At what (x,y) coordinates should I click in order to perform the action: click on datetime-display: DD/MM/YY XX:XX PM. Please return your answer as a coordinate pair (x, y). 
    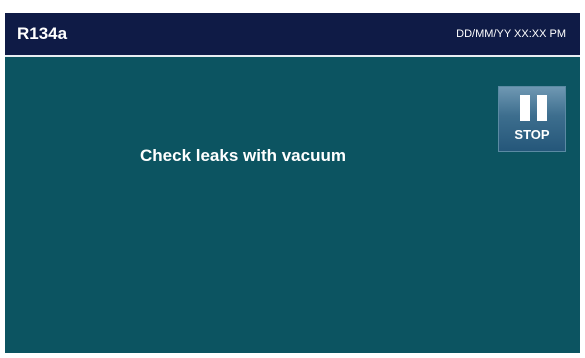
    Looking at the image, I should click on (511, 34).